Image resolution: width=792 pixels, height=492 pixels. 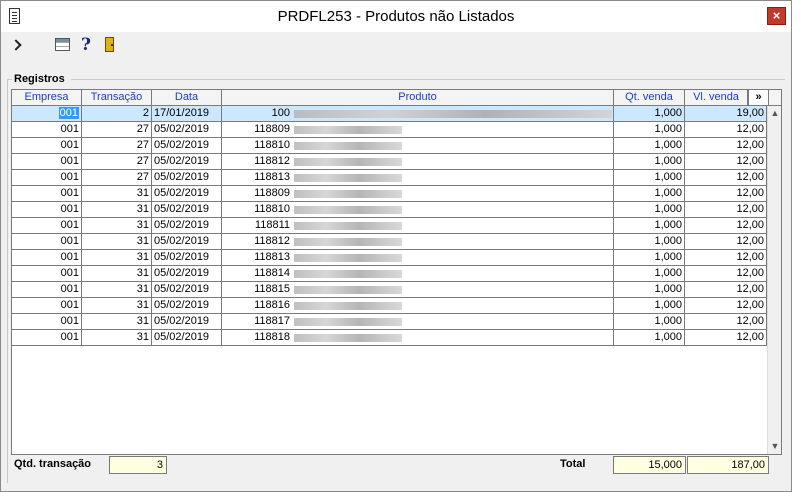 I want to click on cell-produto-codigo: 100, so click(x=257, y=113).